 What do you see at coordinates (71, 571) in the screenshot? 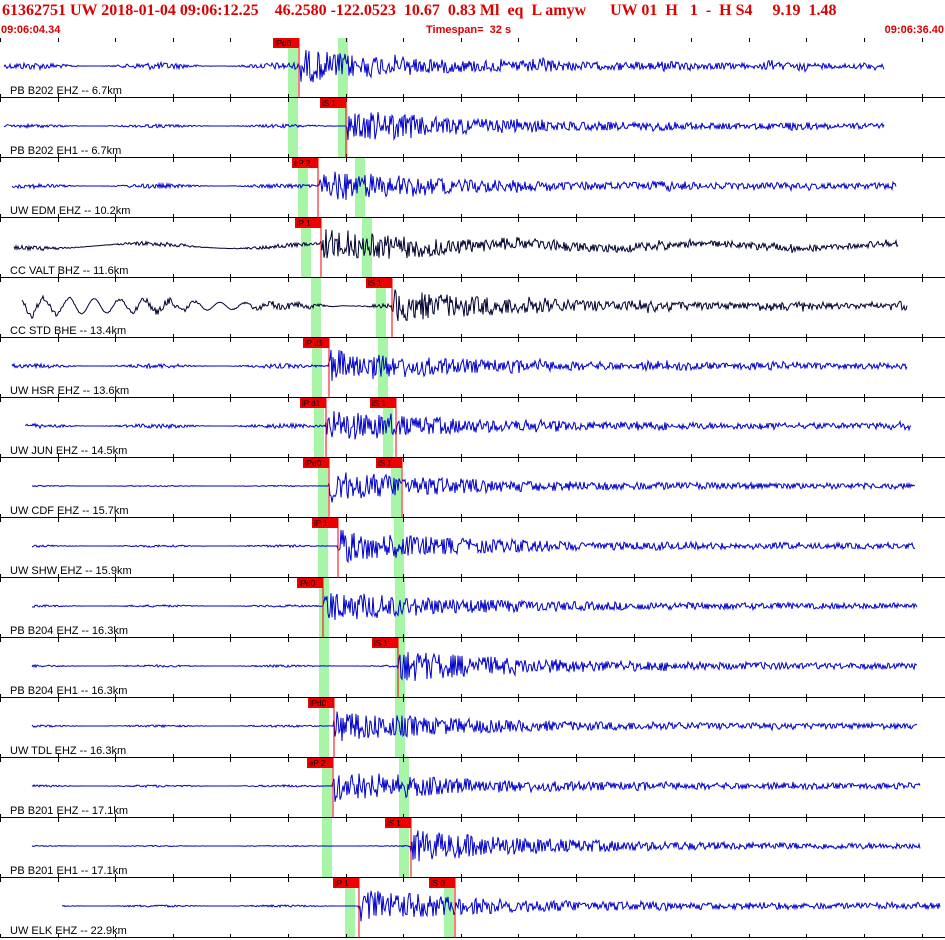
I see `station-label: UW SHW EHZ -- 15.9km` at bounding box center [71, 571].